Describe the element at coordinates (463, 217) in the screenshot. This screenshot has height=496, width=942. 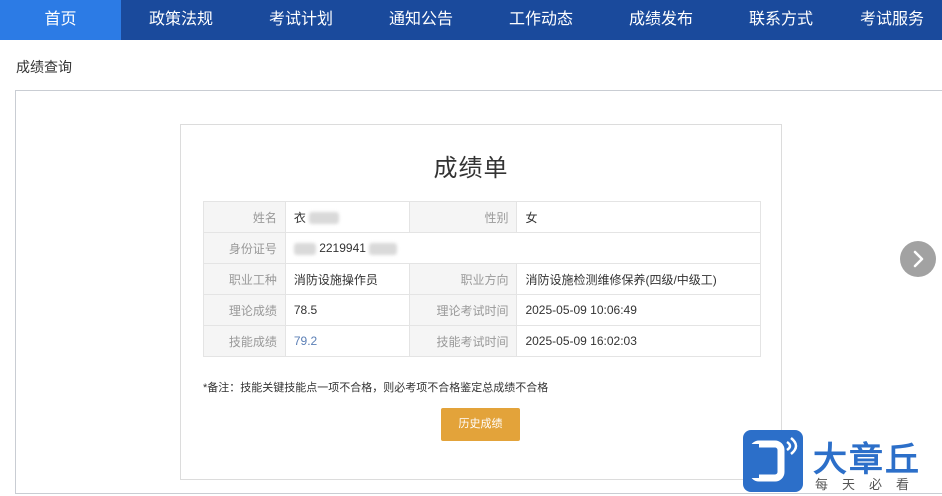
I see `gender-label: 性别` at that location.